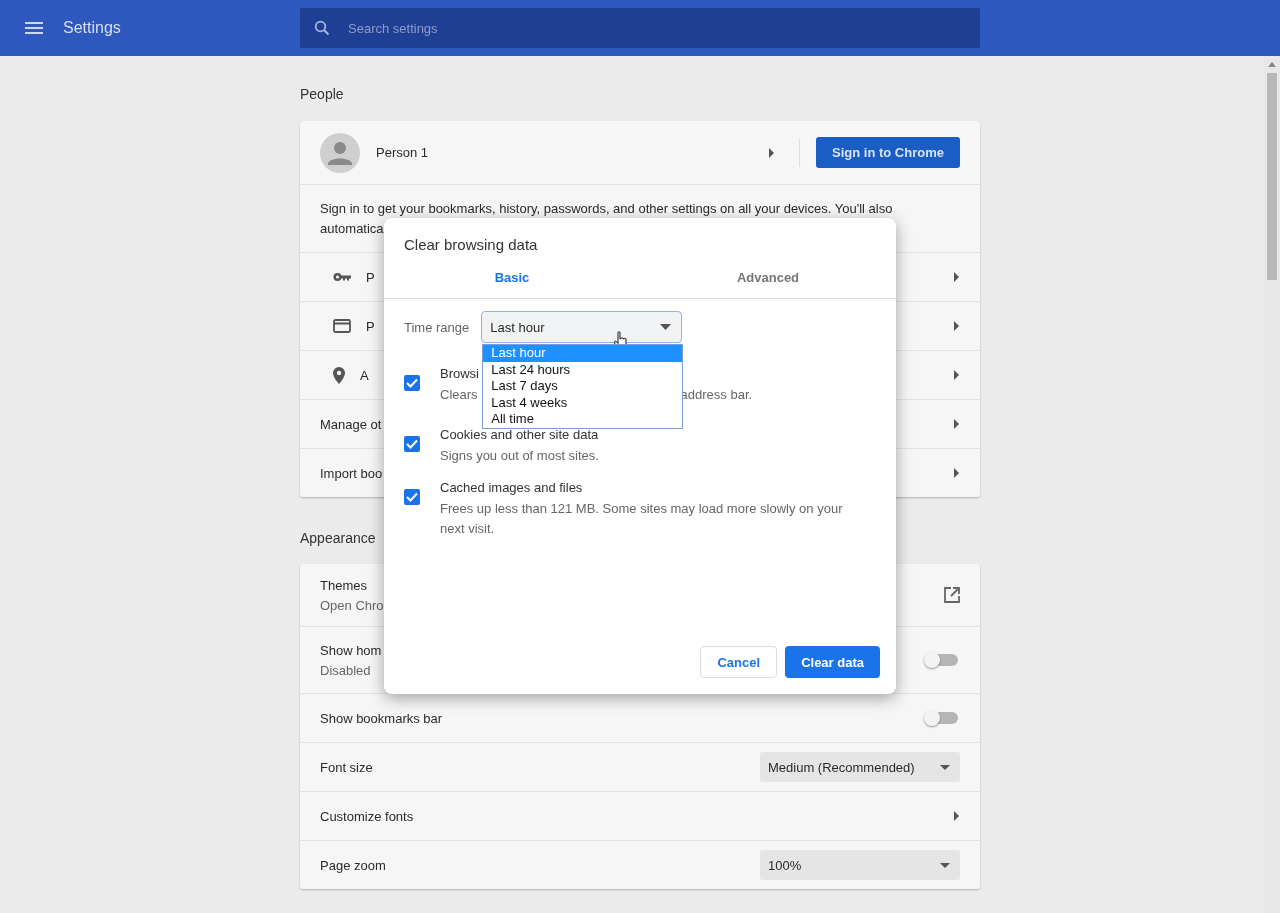 This screenshot has height=913, width=1280. What do you see at coordinates (583, 419) in the screenshot?
I see `dropdown-option: All time` at bounding box center [583, 419].